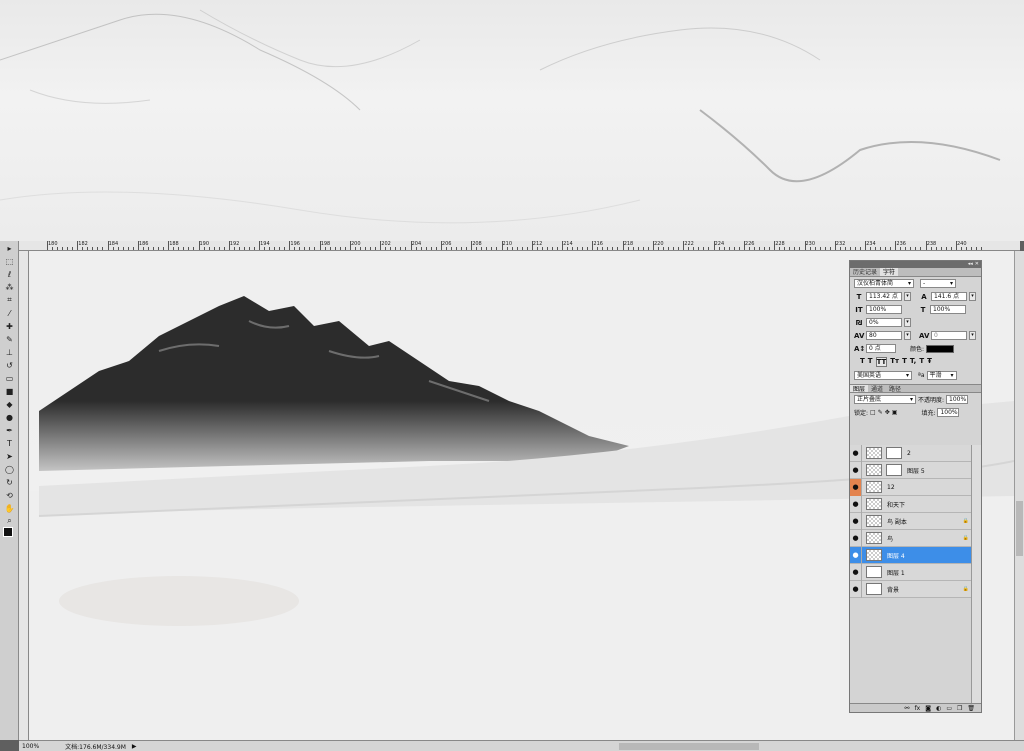 This screenshot has height=751, width=1024. What do you see at coordinates (928, 708) in the screenshot?
I see `mask-icon: ◙` at bounding box center [928, 708].